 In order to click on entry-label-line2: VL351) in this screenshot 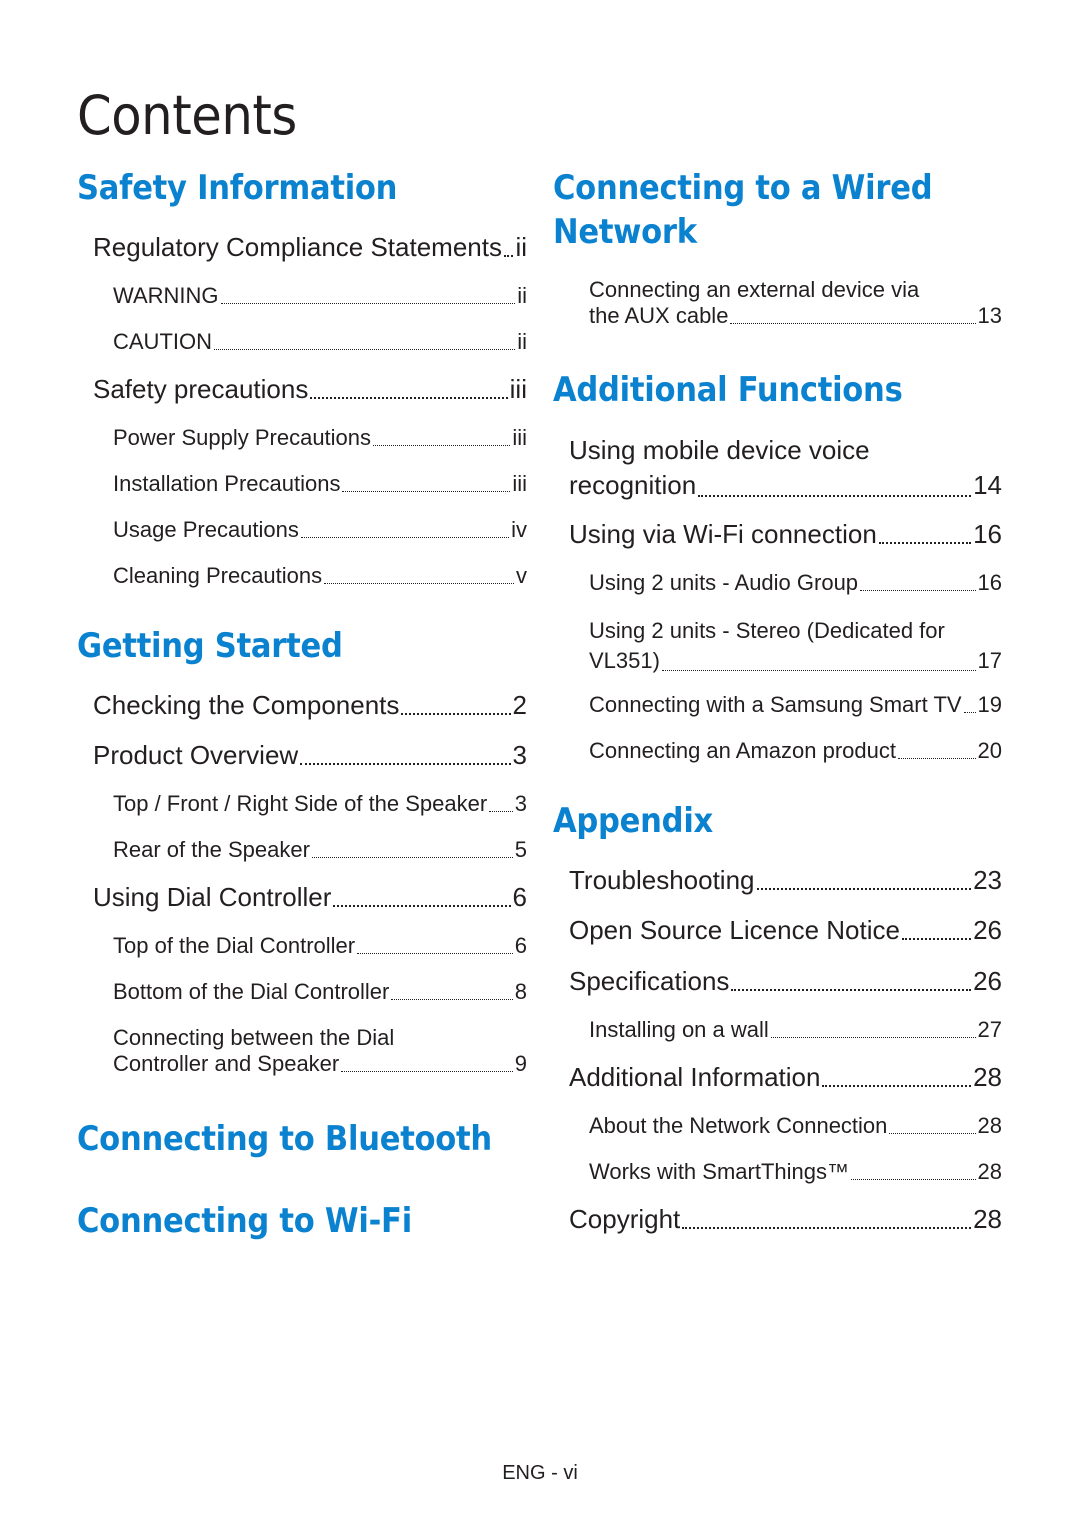, I will do `click(624, 660)`.